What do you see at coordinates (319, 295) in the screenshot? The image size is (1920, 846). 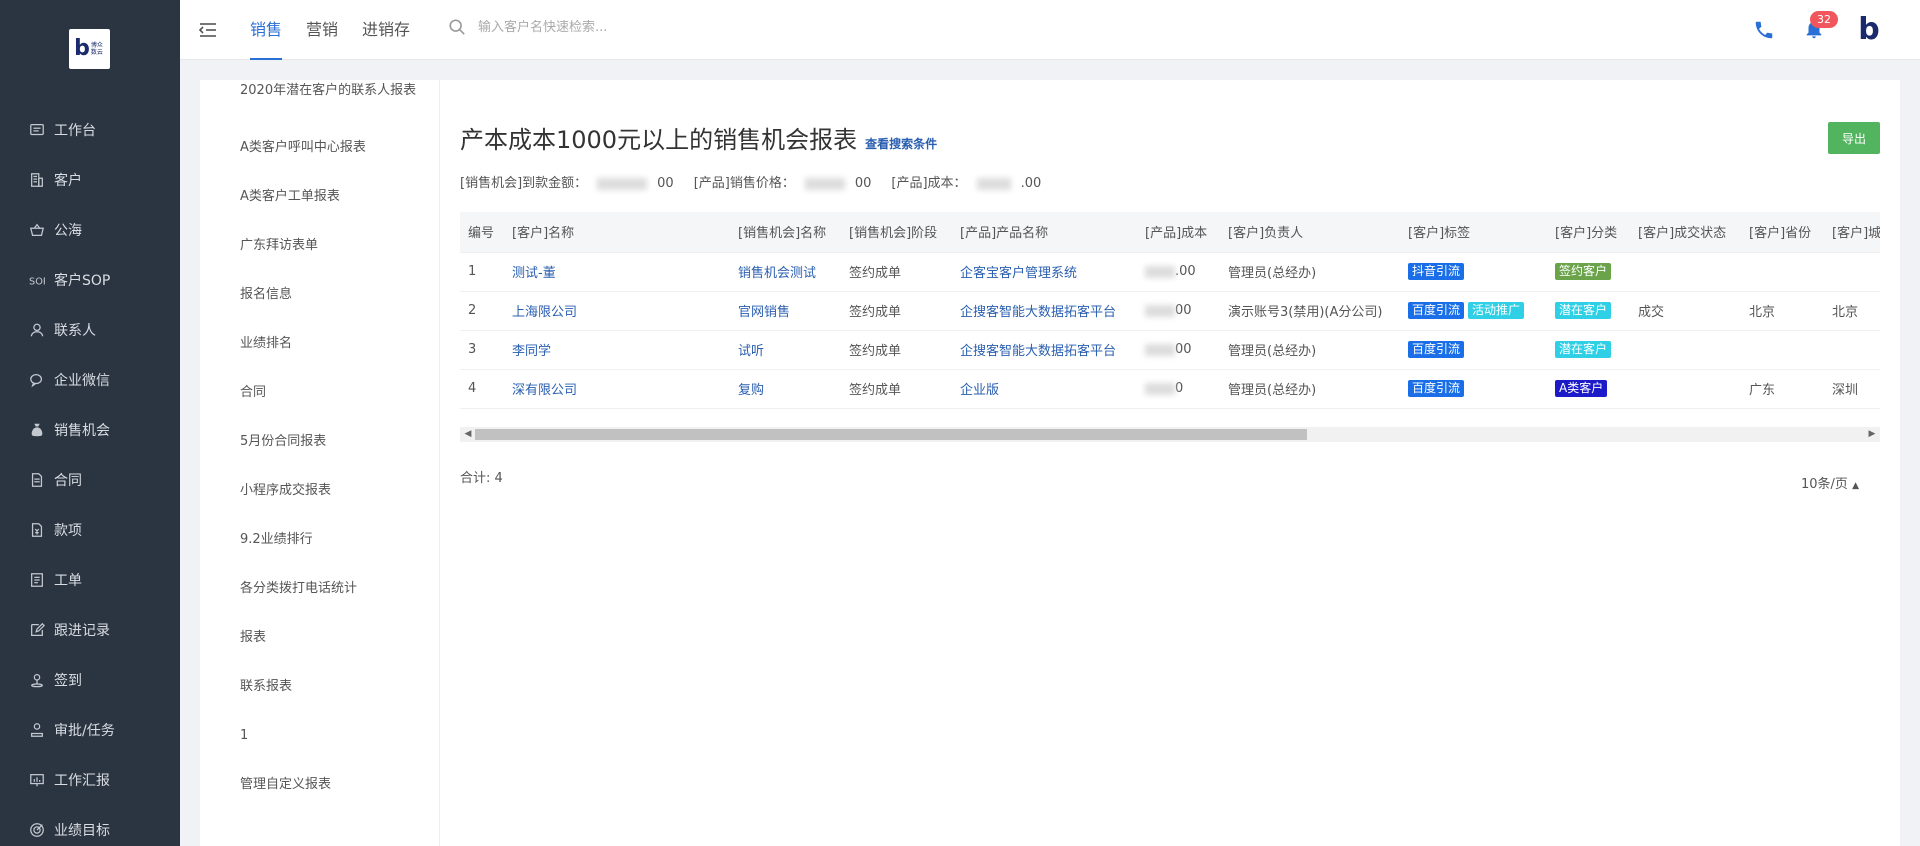 I see `report-item: 报名信息` at bounding box center [319, 295].